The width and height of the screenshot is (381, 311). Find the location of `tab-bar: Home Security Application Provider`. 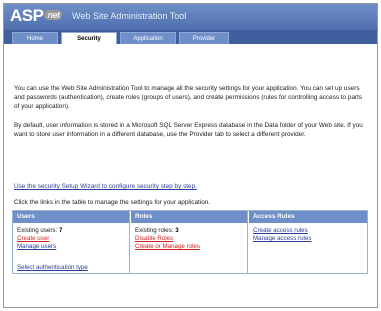

tab-bar: Home Security Application Provider is located at coordinates (190, 37).